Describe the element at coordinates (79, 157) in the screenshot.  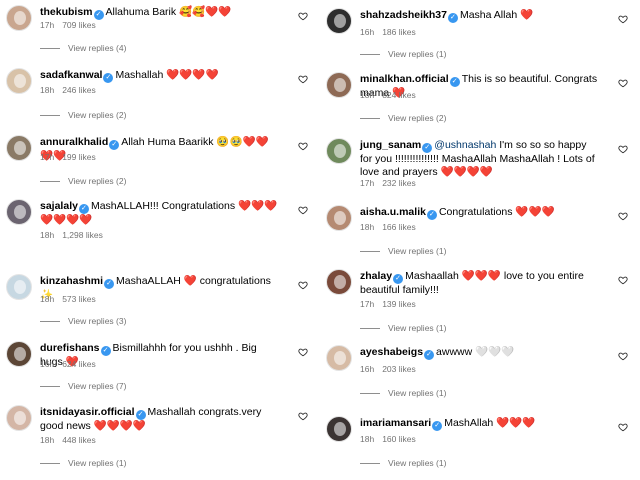
I see `comment-likes: 199 likes` at that location.